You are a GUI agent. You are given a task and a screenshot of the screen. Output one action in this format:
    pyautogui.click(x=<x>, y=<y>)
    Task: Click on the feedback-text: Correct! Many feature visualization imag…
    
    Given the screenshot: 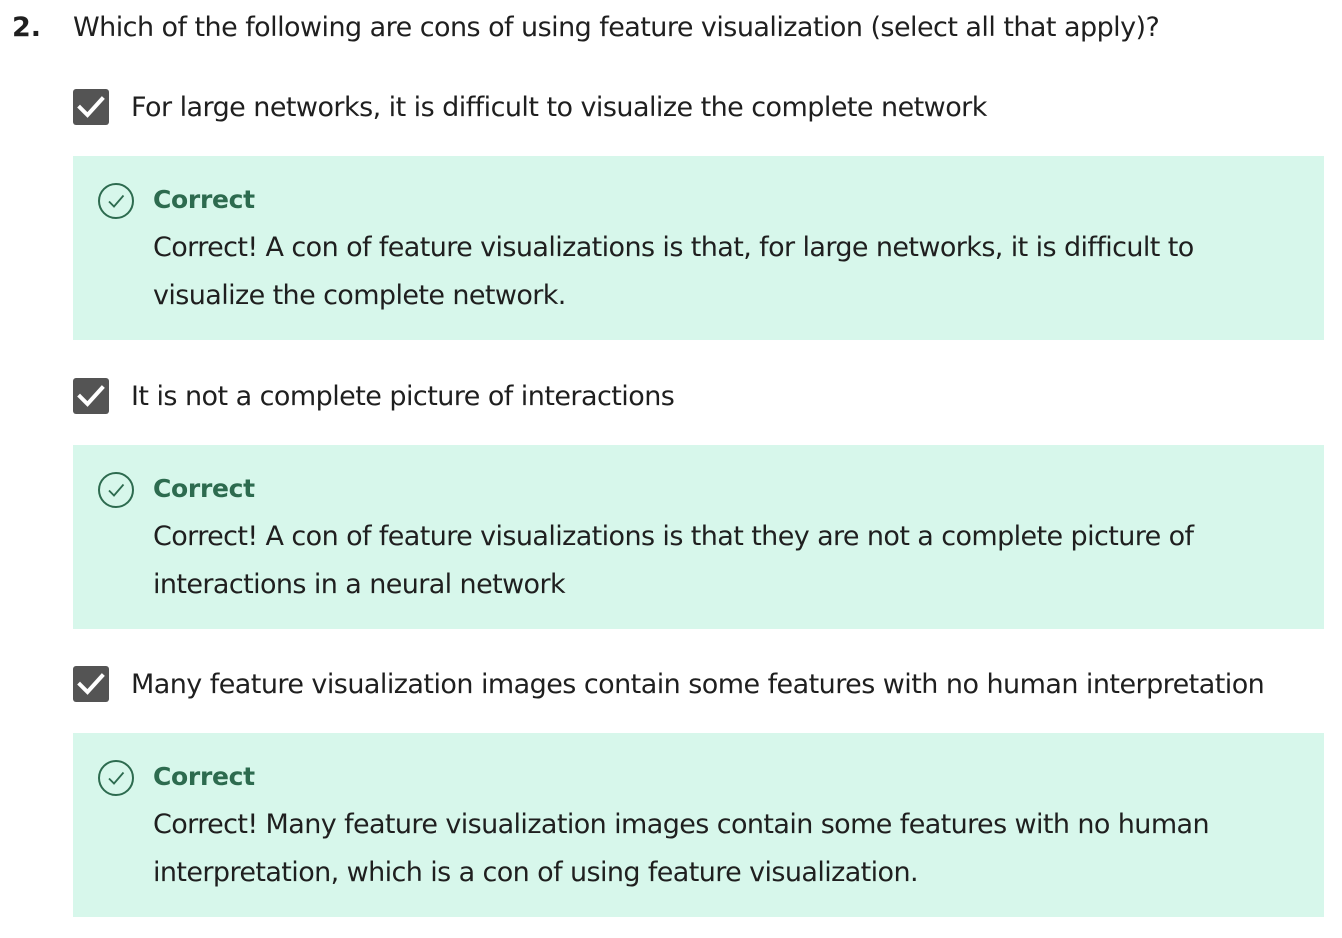 What is the action you would take?
    pyautogui.click(x=681, y=848)
    